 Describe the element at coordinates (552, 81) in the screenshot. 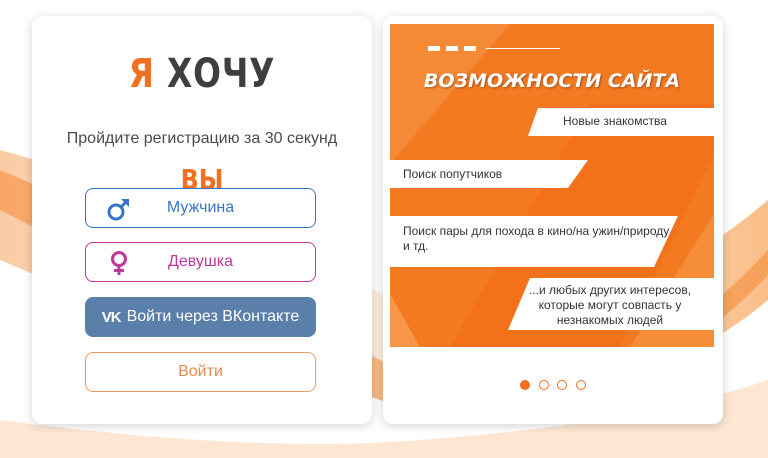

I see `features-title: ВОЗМОЖНОСТИ САЙТА` at that location.